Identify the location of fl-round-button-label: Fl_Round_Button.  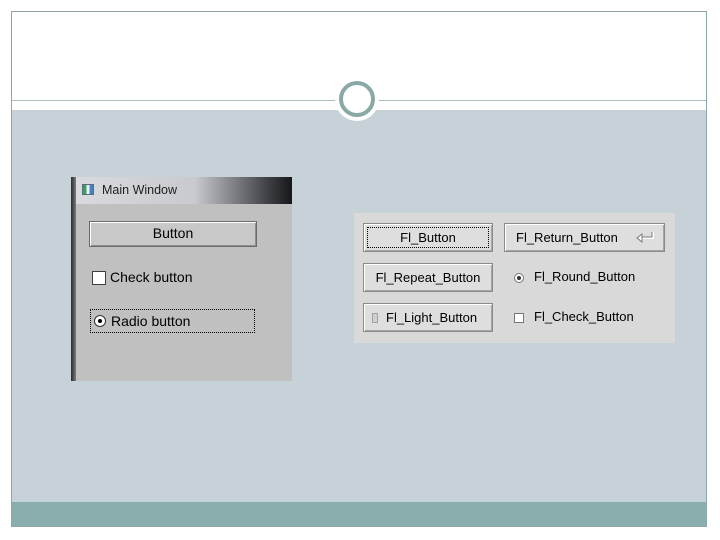
(585, 276).